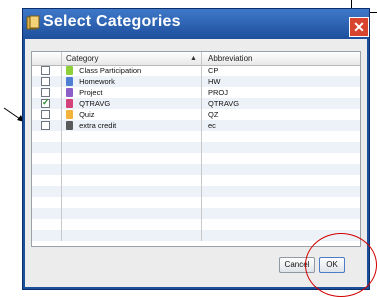 This screenshot has width=377, height=297. I want to click on category-cell: QTRAVG, so click(132, 103).